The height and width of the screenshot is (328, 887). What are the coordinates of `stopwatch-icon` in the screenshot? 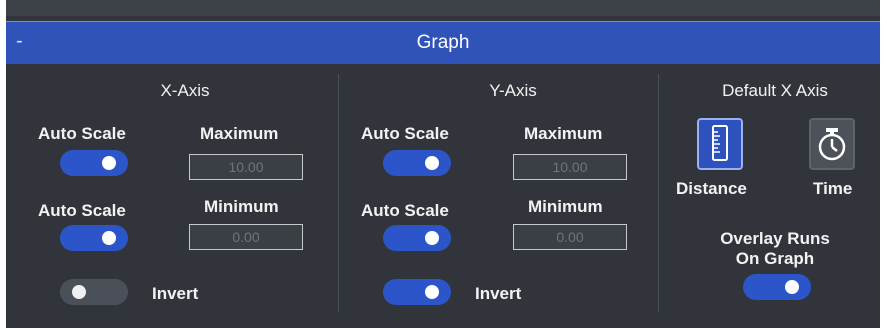 It's located at (832, 144).